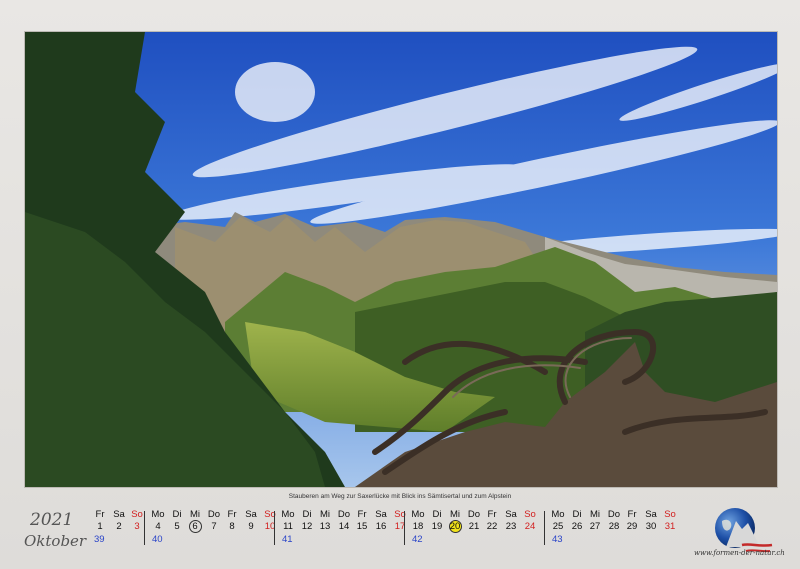 The image size is (800, 569). Describe the element at coordinates (577, 526) in the screenshot. I see `day-number: 26` at that location.